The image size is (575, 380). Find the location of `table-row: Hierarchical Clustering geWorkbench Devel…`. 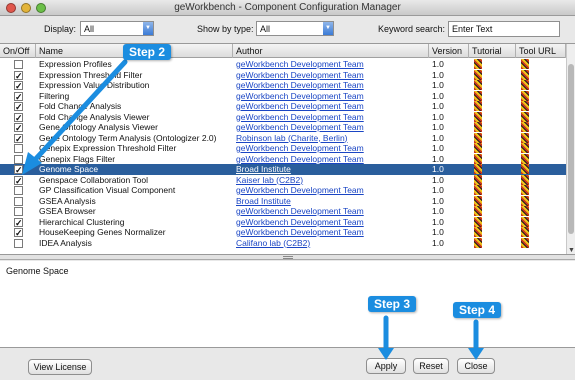

table-row: Hierarchical Clustering geWorkbench Devel… is located at coordinates (283, 222).